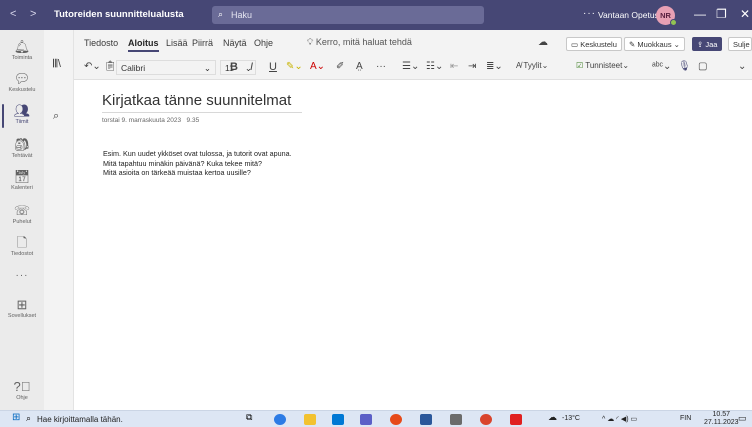  Describe the element at coordinates (80, 419) in the screenshot. I see `taskbar-search-input: Hae kirjoittamalla tähän.` at that location.